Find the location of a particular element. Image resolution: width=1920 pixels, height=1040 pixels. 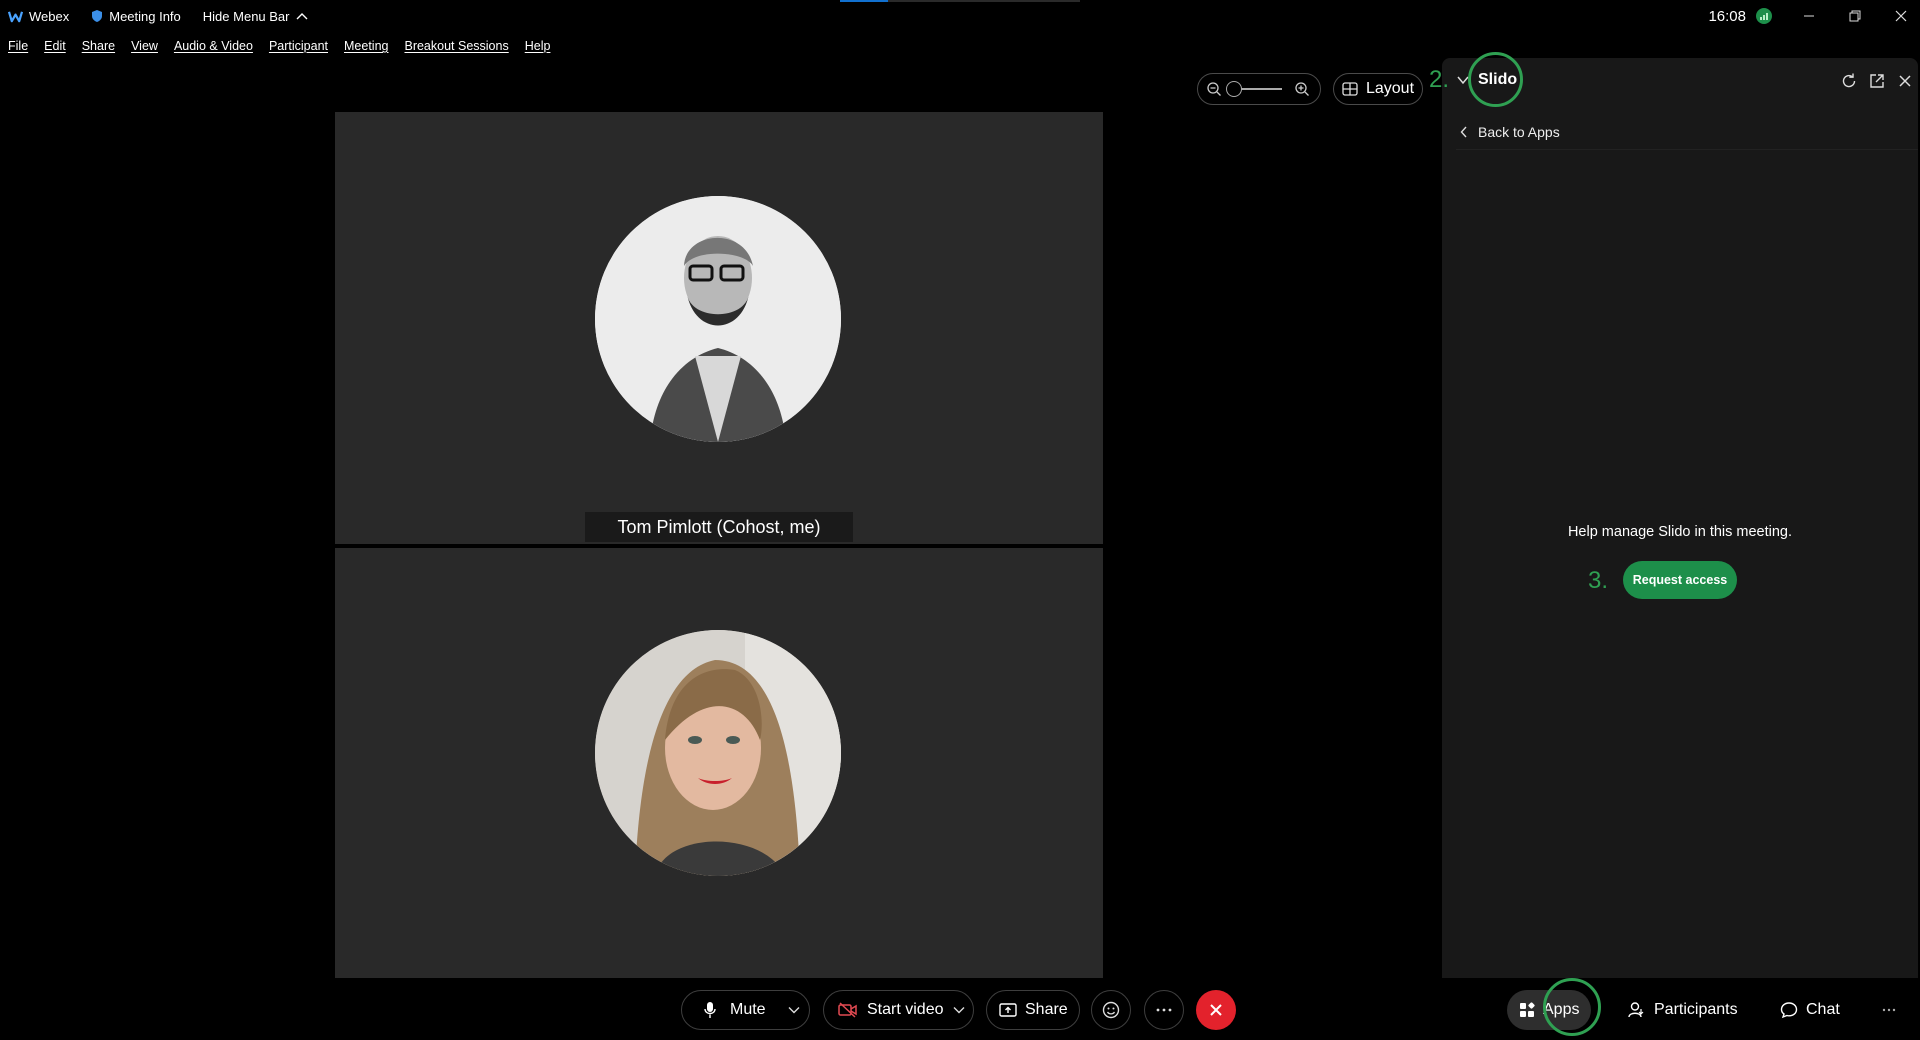

slido-message: Help manage Slido in this meeting. is located at coordinates (1680, 532).